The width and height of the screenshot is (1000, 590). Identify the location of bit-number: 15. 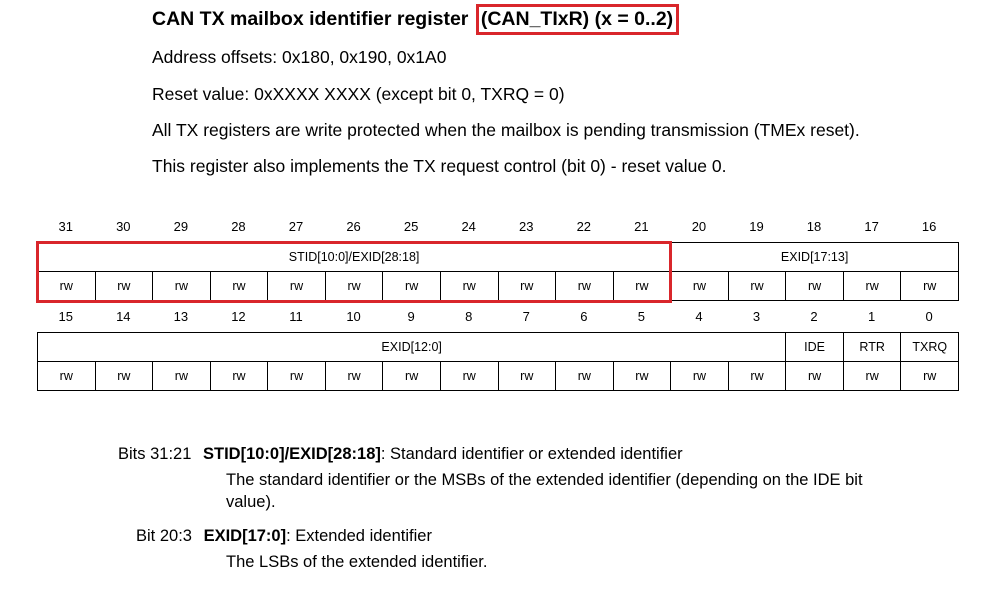
(65, 316).